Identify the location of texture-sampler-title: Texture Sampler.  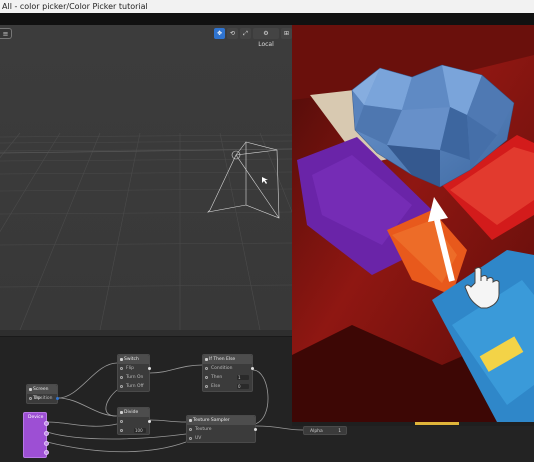
(221, 420).